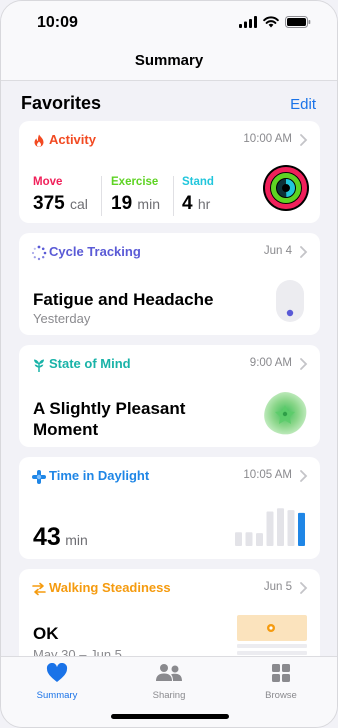 The height and width of the screenshot is (728, 338). What do you see at coordinates (99, 475) in the screenshot?
I see `daylight-label: Time in Daylight` at bounding box center [99, 475].